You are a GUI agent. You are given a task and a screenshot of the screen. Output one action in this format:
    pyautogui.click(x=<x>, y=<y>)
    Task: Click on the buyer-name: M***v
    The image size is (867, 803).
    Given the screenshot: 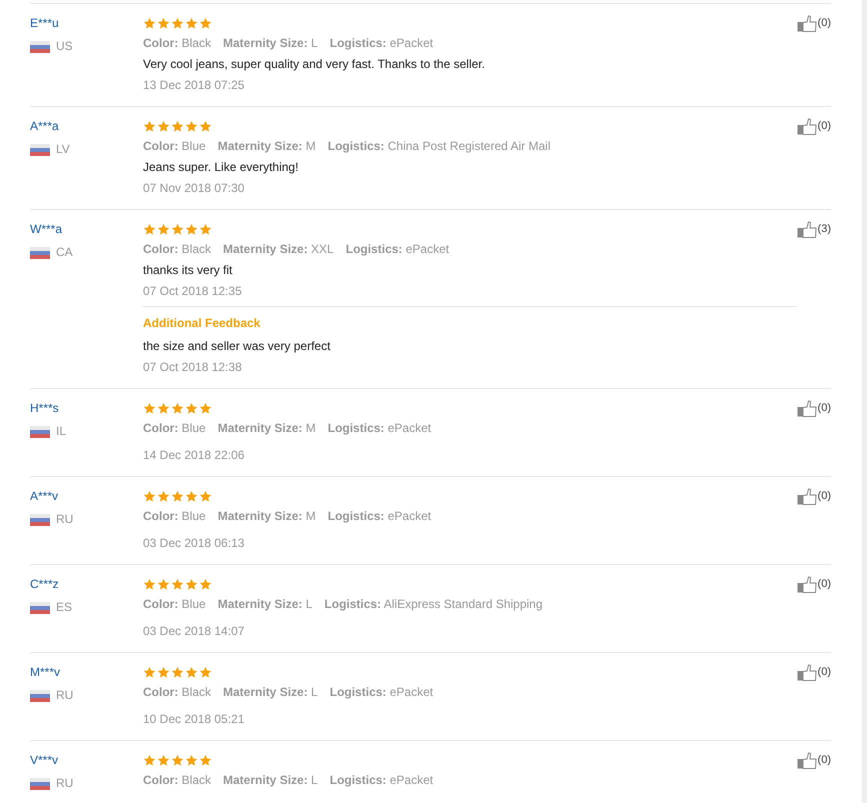 What is the action you would take?
    pyautogui.click(x=86, y=672)
    